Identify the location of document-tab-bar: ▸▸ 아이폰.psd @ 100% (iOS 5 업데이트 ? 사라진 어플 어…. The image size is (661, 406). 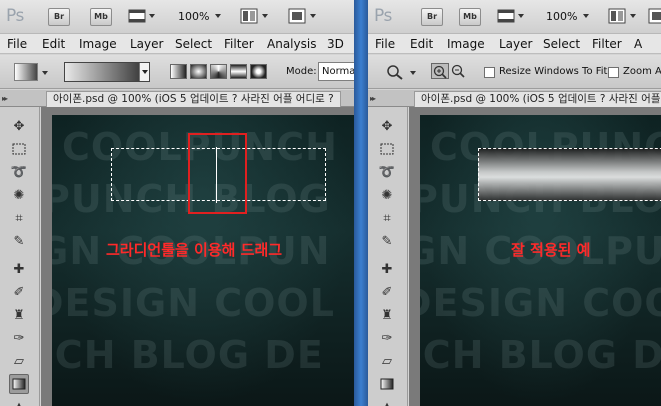
(177, 98).